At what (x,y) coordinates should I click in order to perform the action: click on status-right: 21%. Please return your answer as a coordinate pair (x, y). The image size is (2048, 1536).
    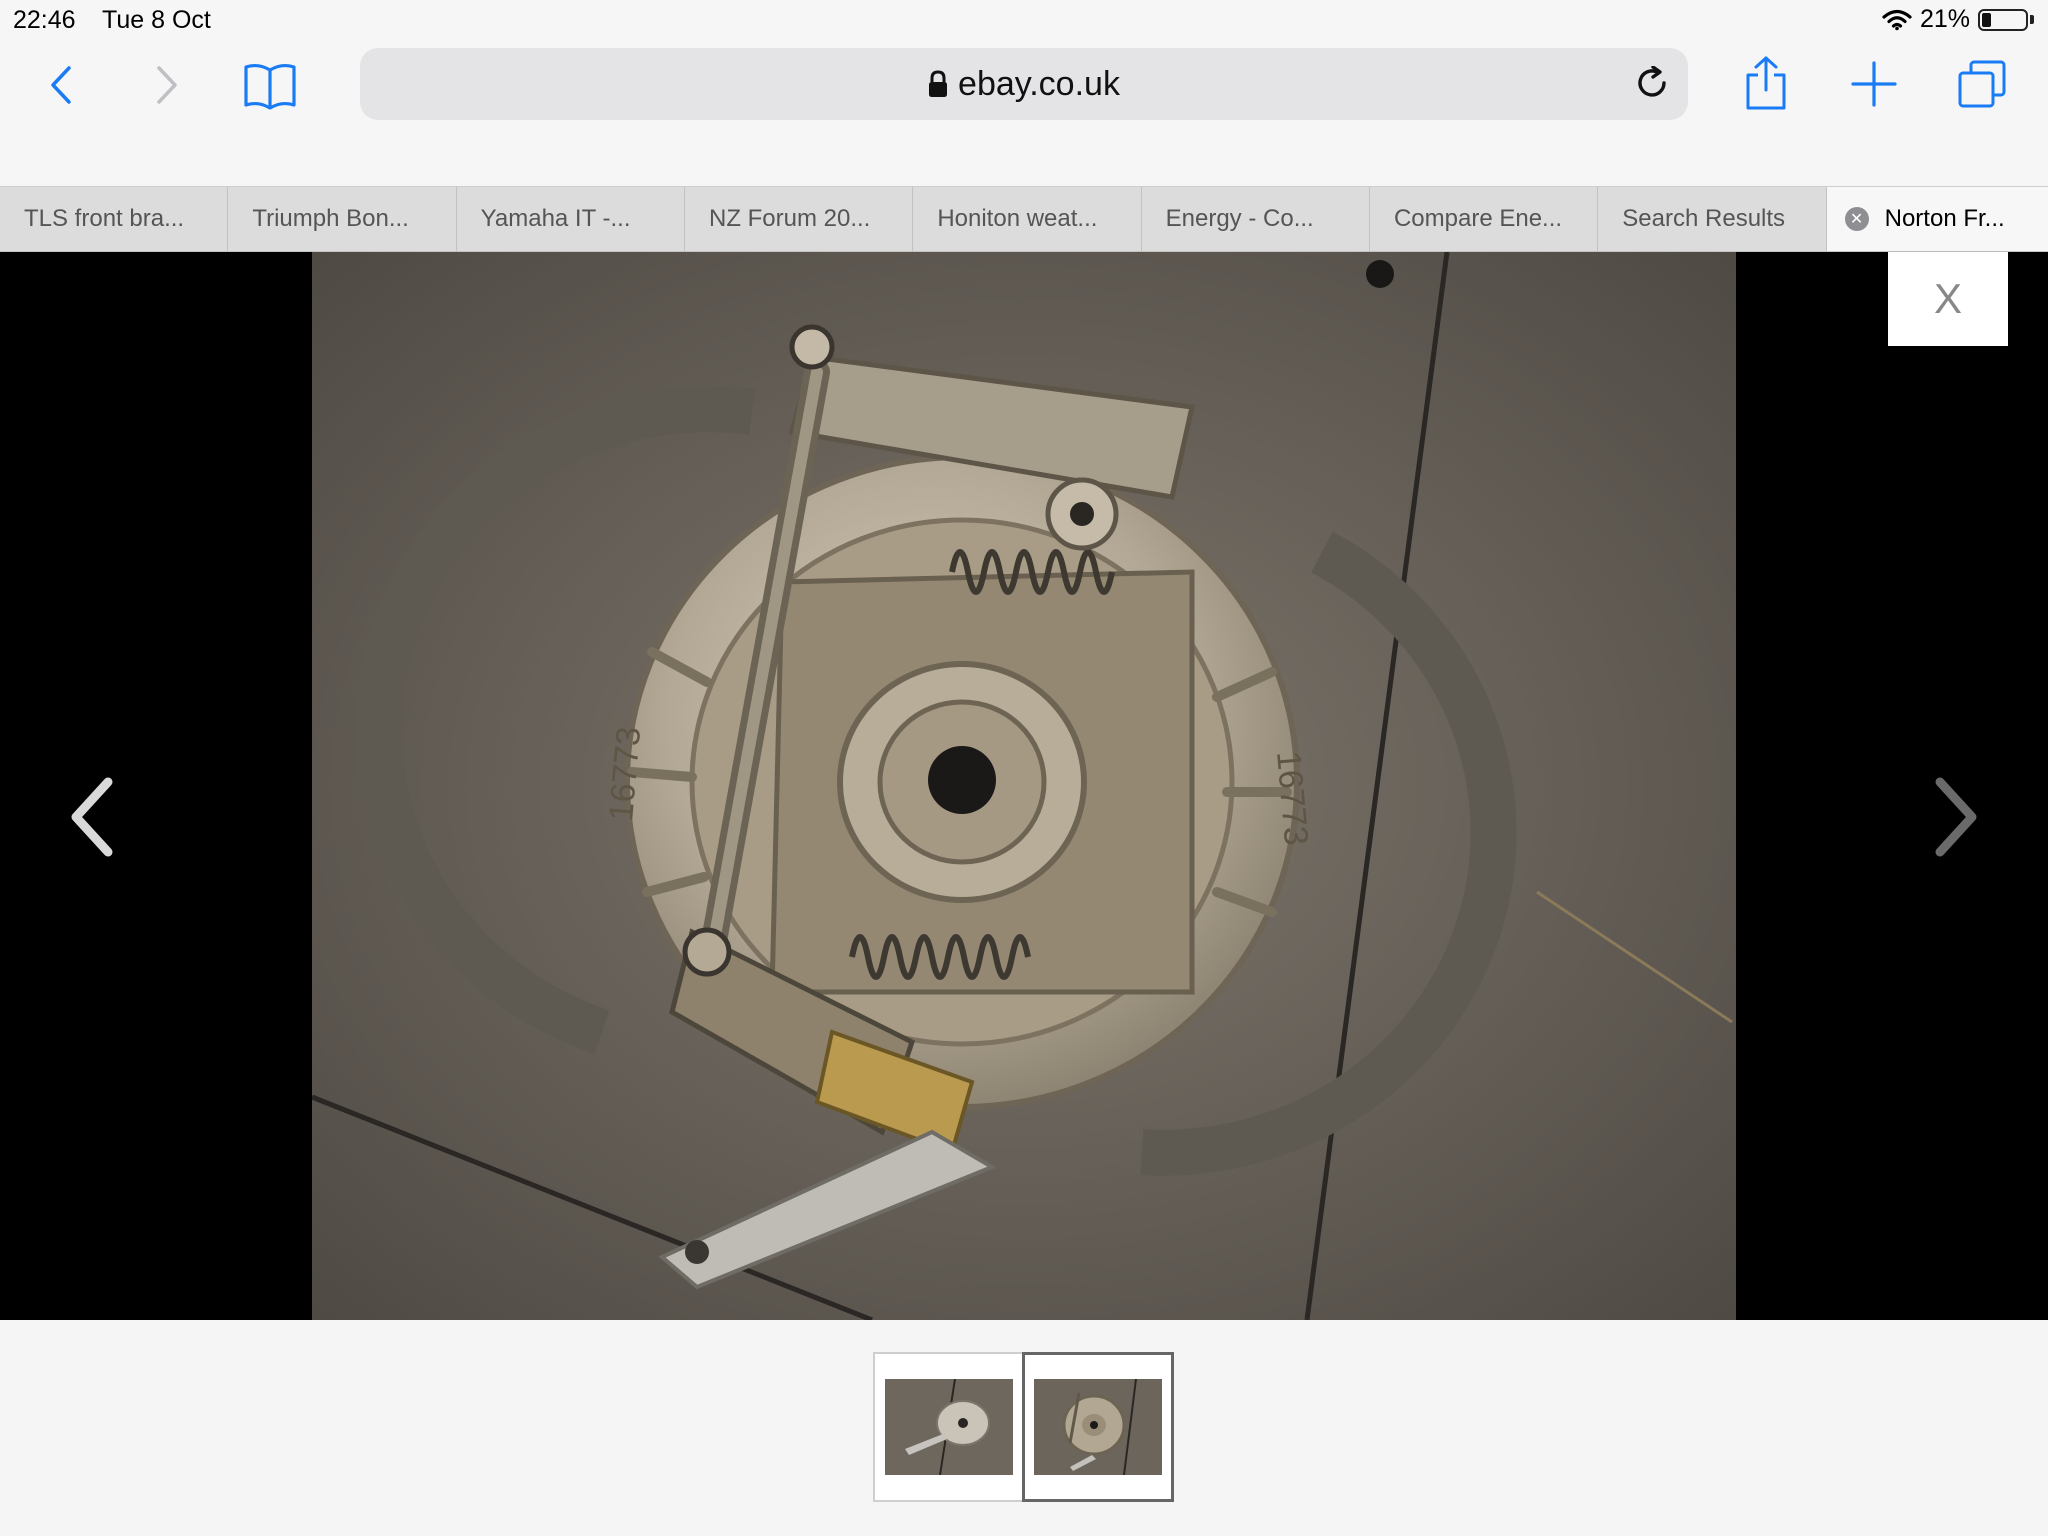
    Looking at the image, I should click on (1958, 19).